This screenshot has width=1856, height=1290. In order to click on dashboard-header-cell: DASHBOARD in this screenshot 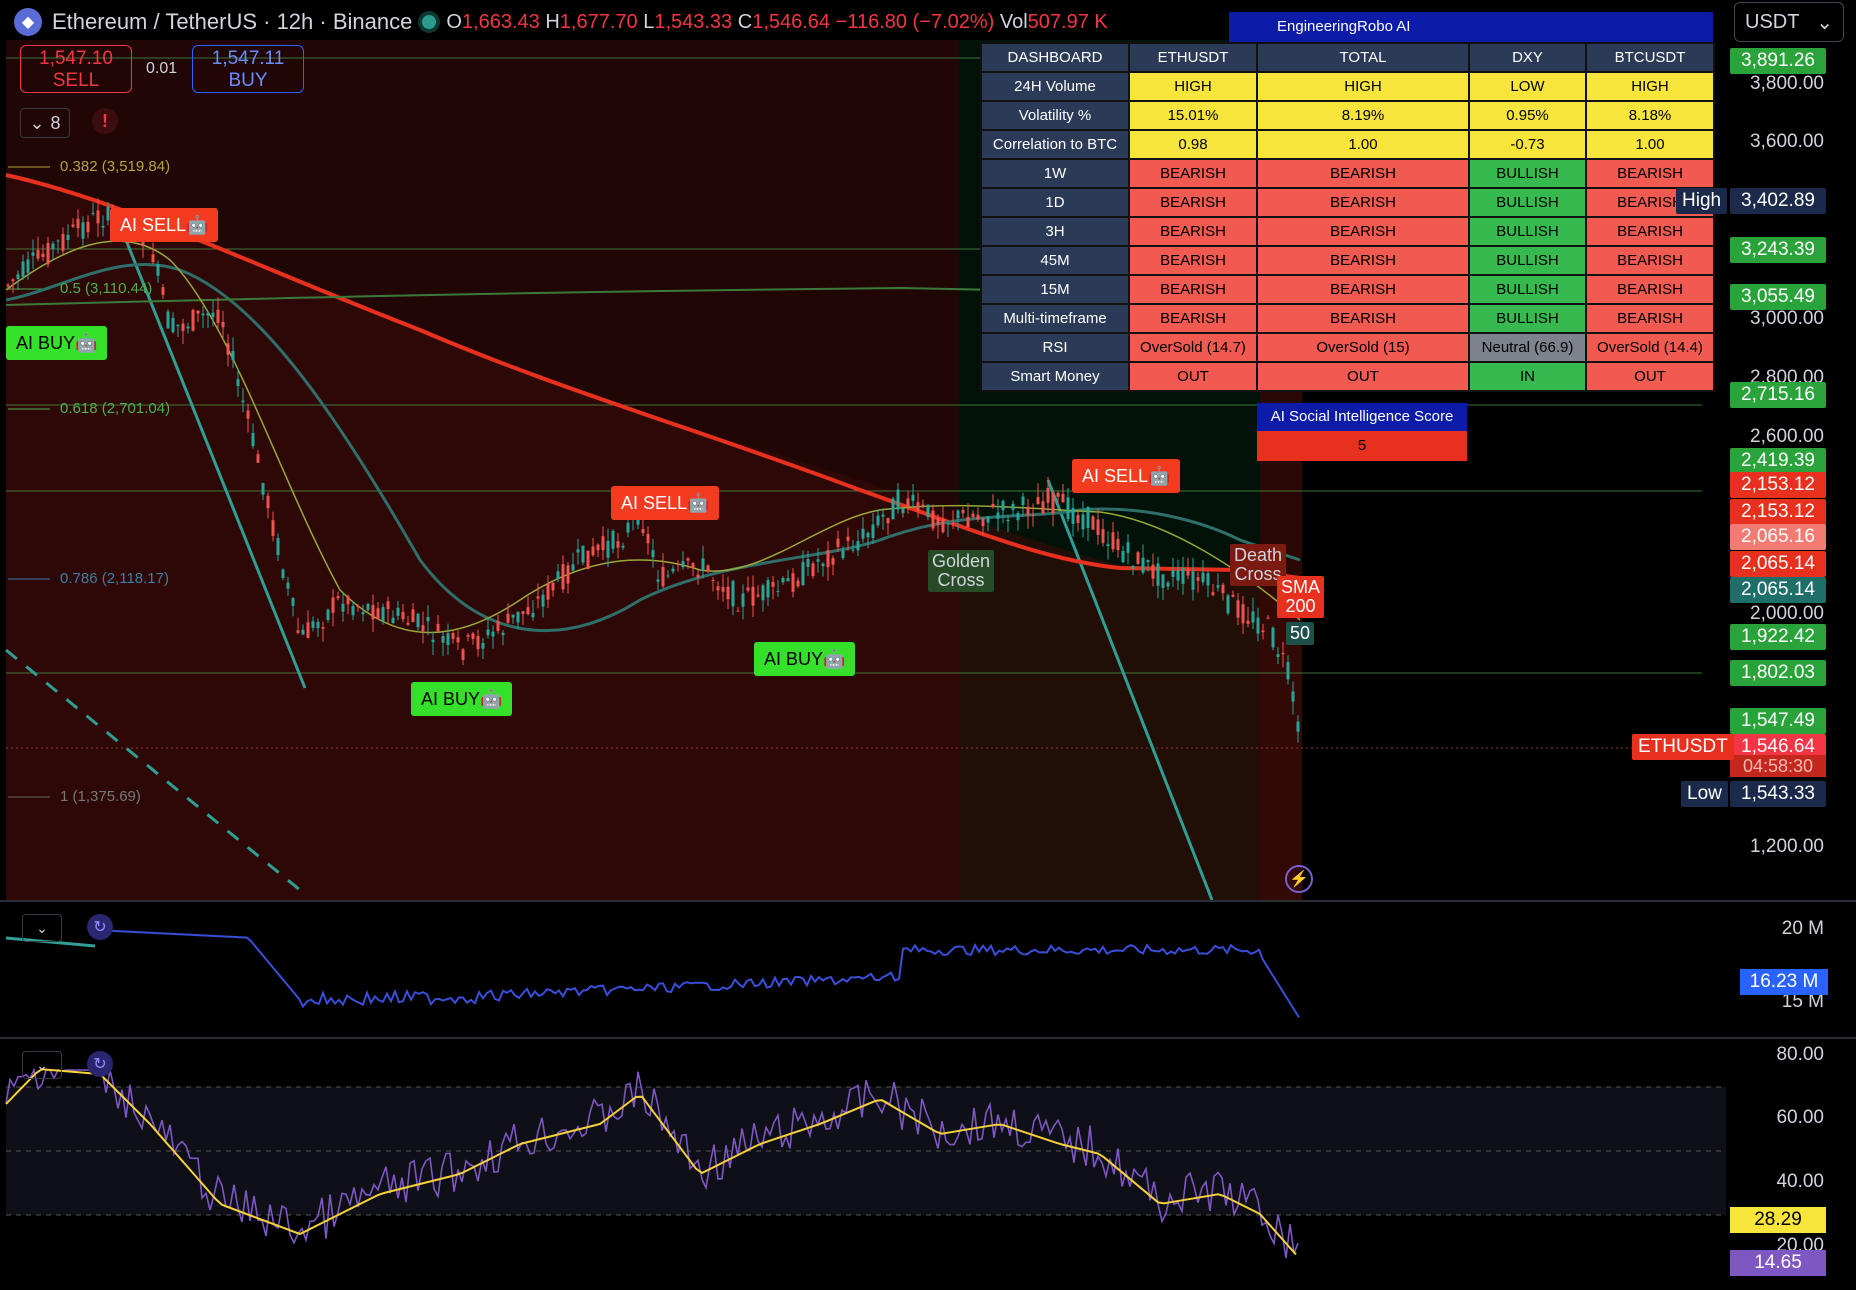, I will do `click(1055, 57)`.